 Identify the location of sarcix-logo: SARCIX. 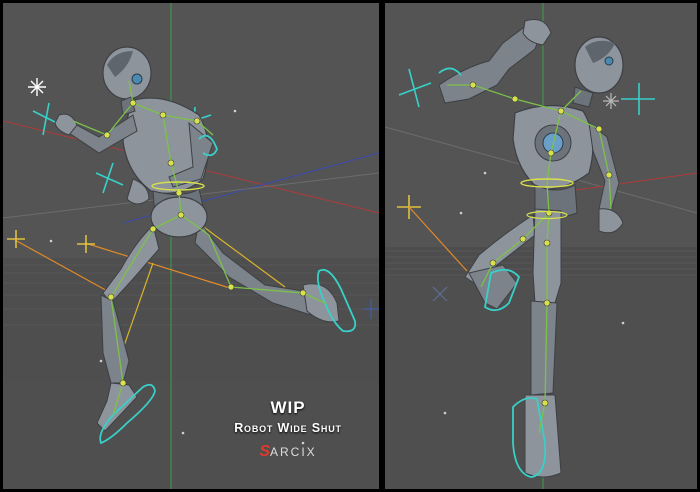
(288, 452).